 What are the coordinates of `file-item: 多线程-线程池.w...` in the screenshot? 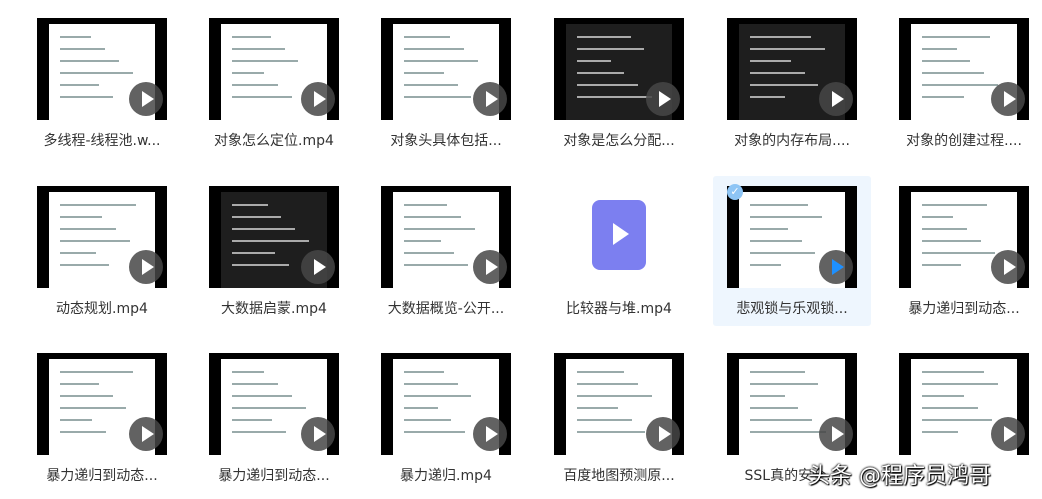 It's located at (102, 83).